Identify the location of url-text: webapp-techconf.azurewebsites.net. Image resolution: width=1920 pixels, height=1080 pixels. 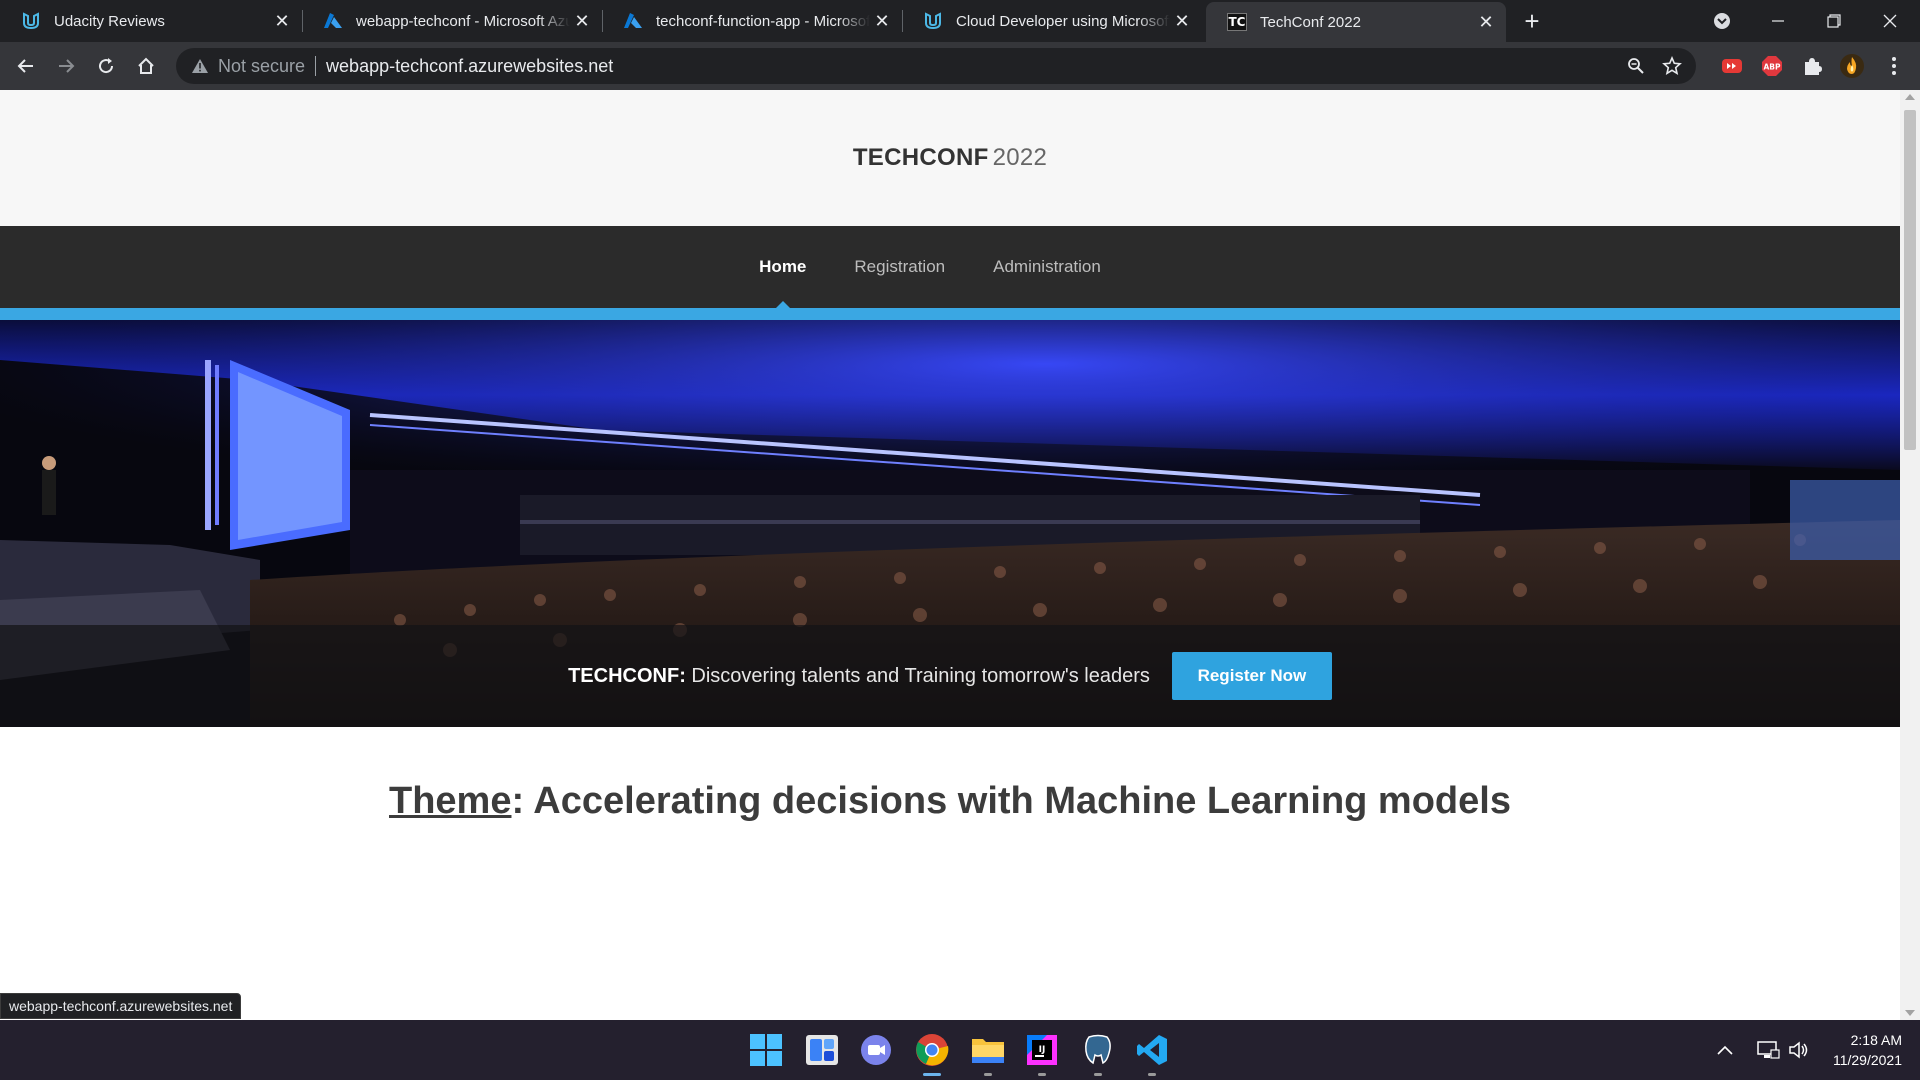
(469, 66).